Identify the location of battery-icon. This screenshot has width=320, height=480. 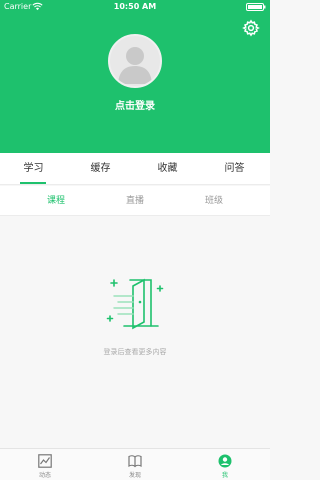
(256, 7).